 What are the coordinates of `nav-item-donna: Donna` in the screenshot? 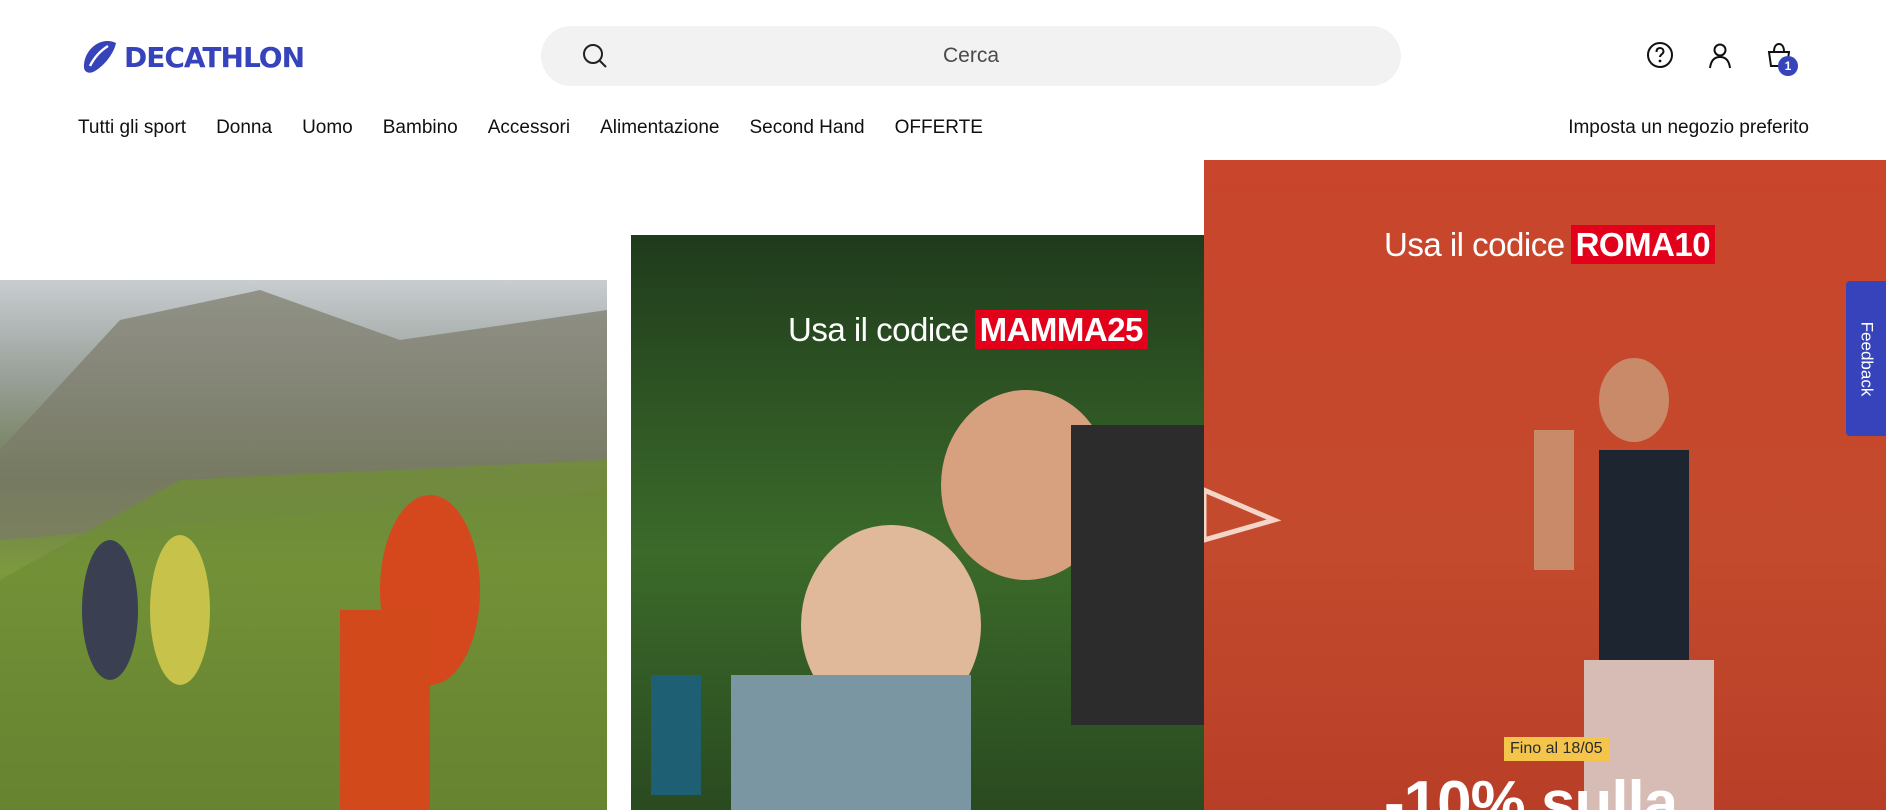 It's located at (244, 128).